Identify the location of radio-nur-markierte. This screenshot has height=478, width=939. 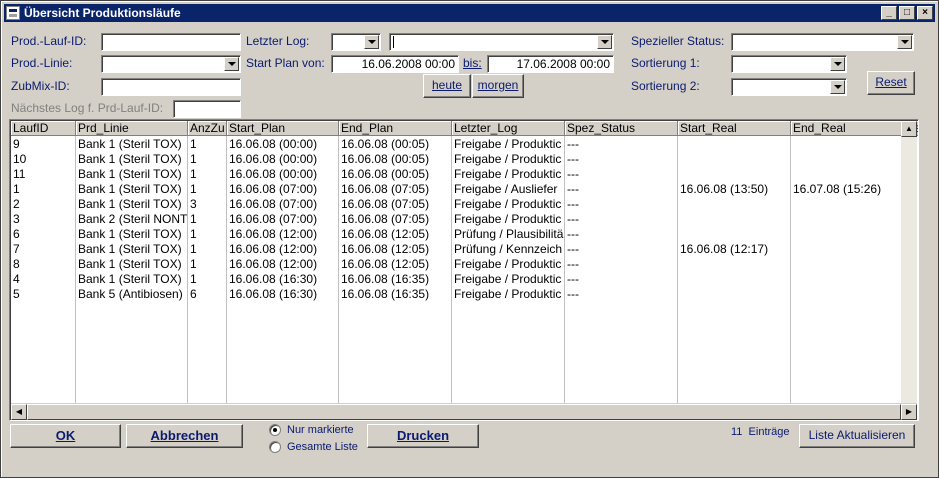
(275, 430).